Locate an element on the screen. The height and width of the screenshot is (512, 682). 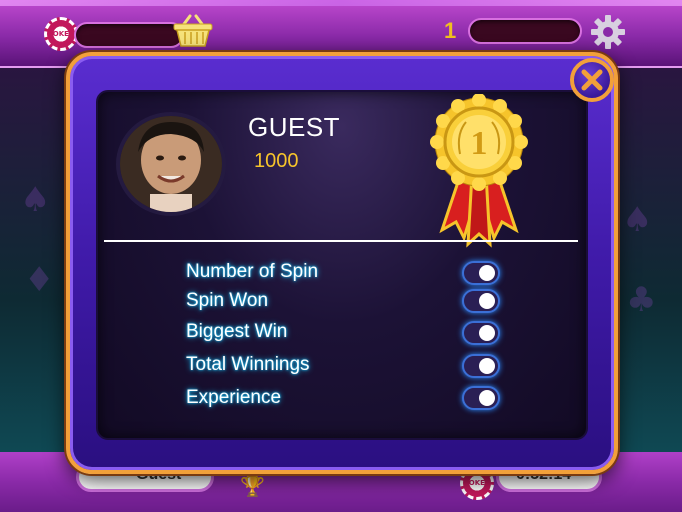
avatar-photo is located at coordinates (171, 164).